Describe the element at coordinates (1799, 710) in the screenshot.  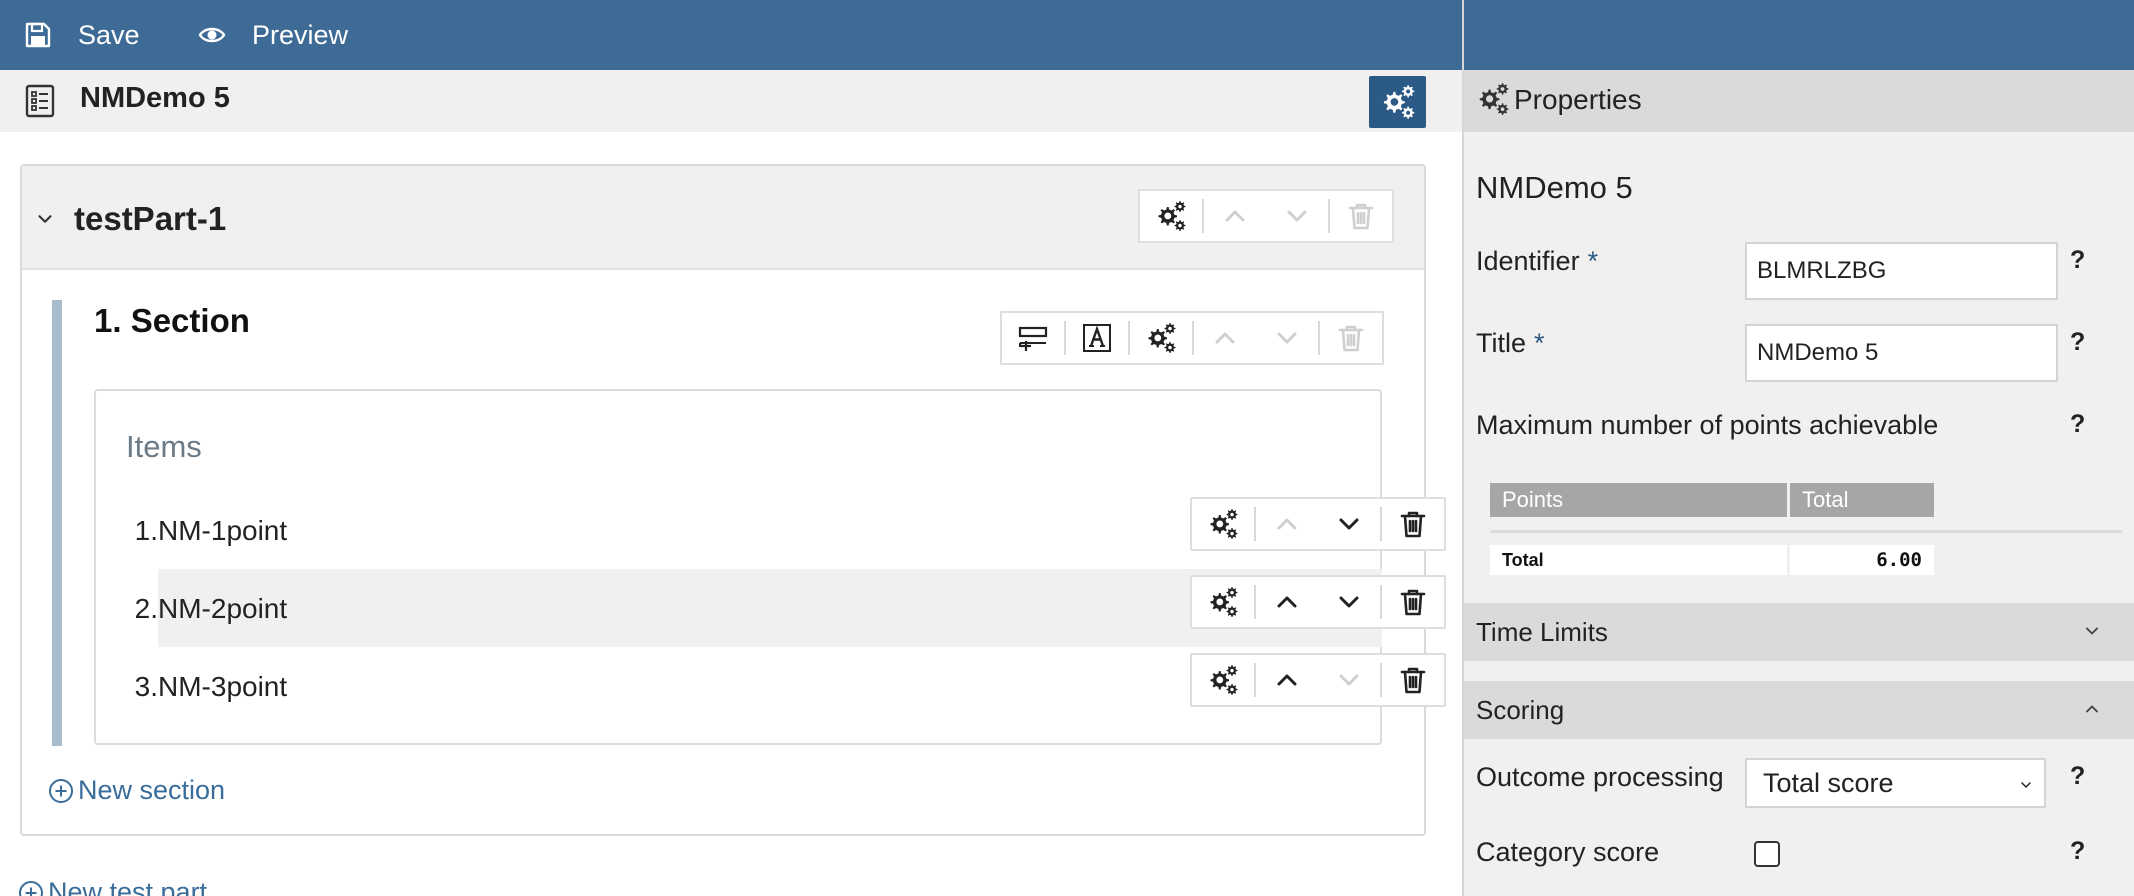
I see `scoring-accordion: Scoring` at that location.